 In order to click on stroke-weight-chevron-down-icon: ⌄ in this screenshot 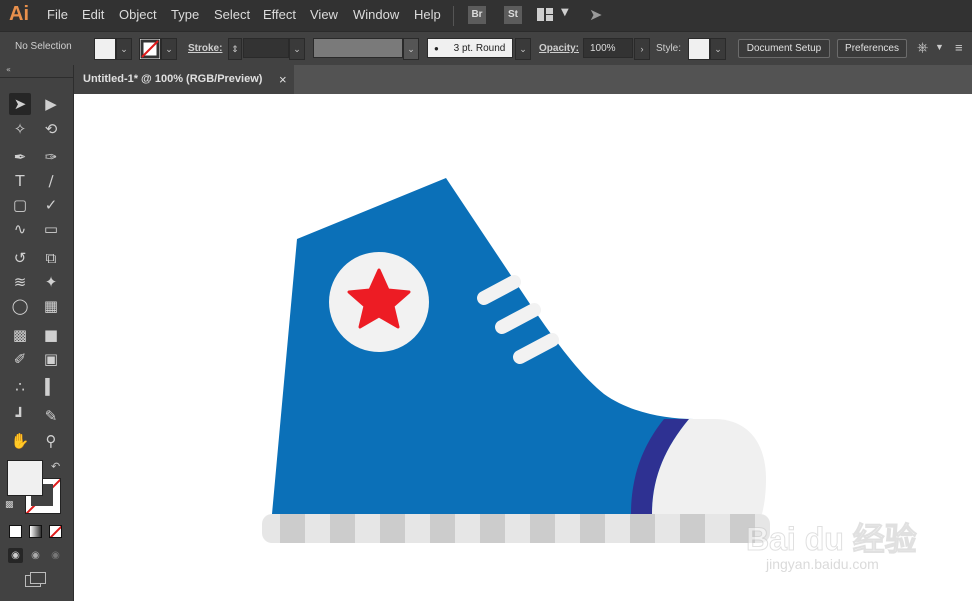, I will do `click(297, 49)`.